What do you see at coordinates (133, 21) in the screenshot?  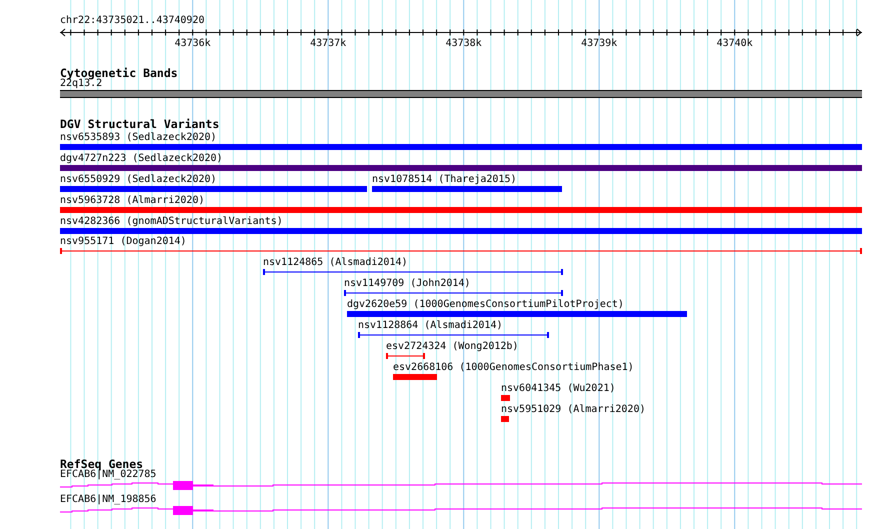 I see `region-label: chr22:43735021..43740920` at bounding box center [133, 21].